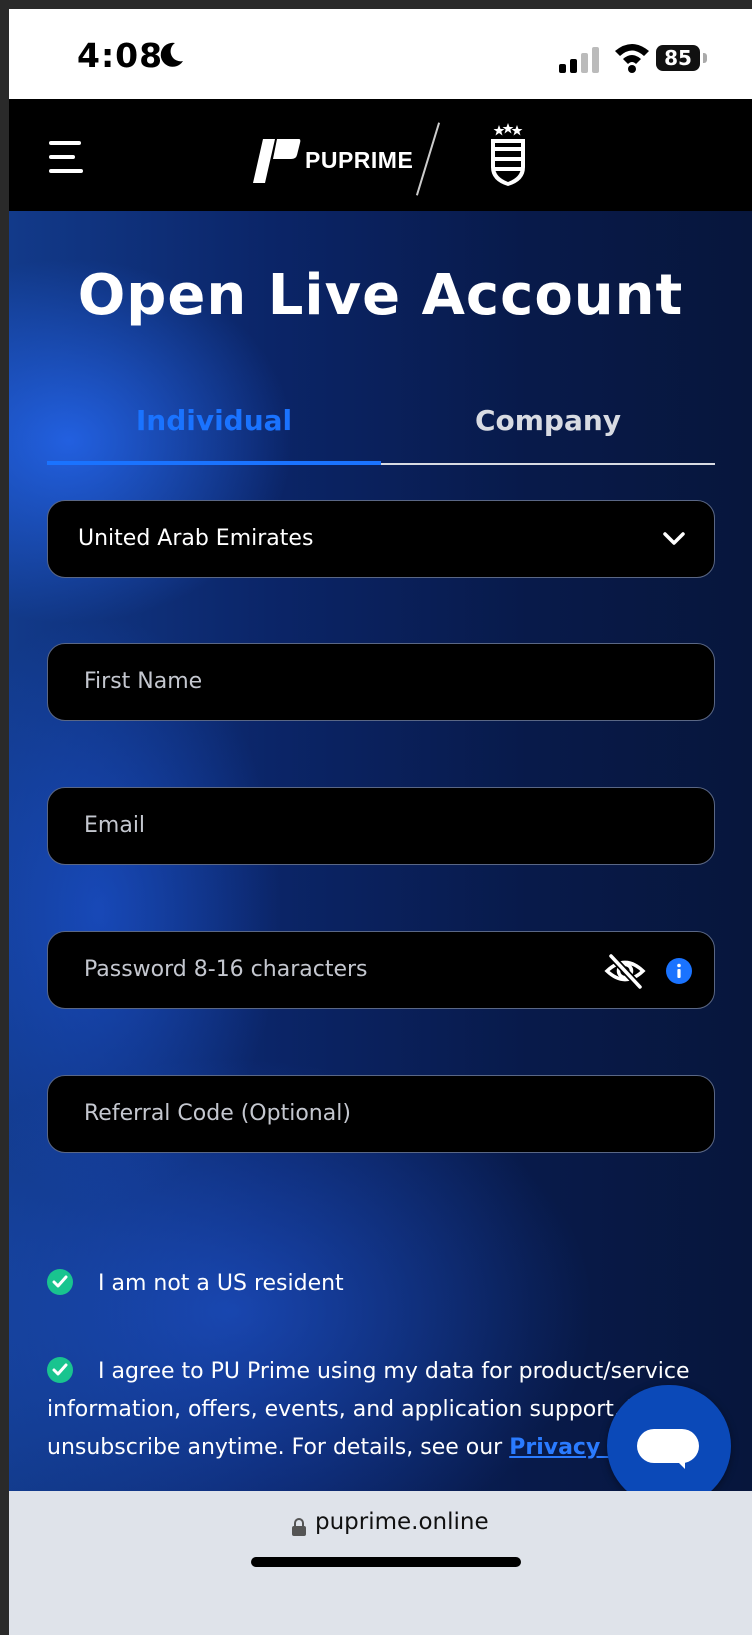 This screenshot has width=752, height=1635. What do you see at coordinates (386, 1562) in the screenshot?
I see `home-indicator` at bounding box center [386, 1562].